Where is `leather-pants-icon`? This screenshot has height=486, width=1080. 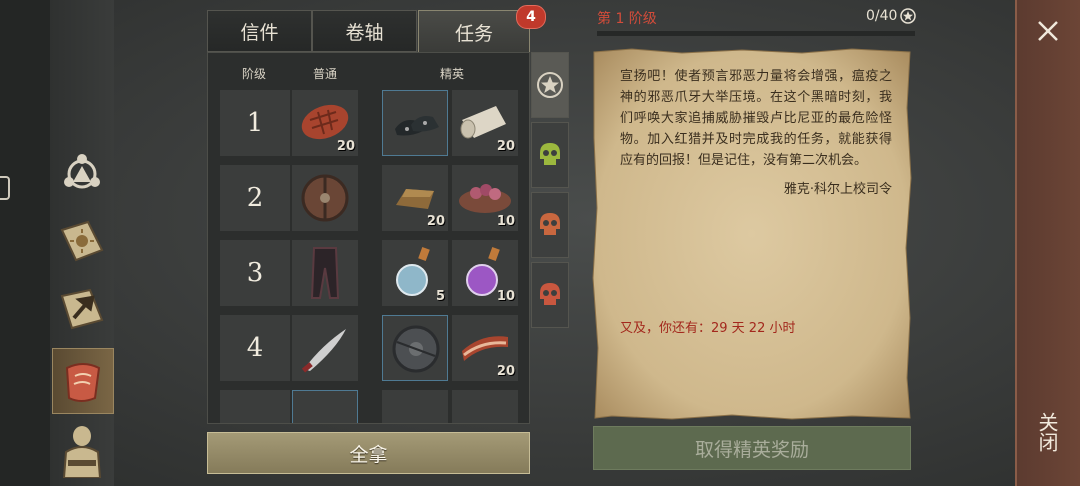 leather-pants-icon is located at coordinates (325, 273).